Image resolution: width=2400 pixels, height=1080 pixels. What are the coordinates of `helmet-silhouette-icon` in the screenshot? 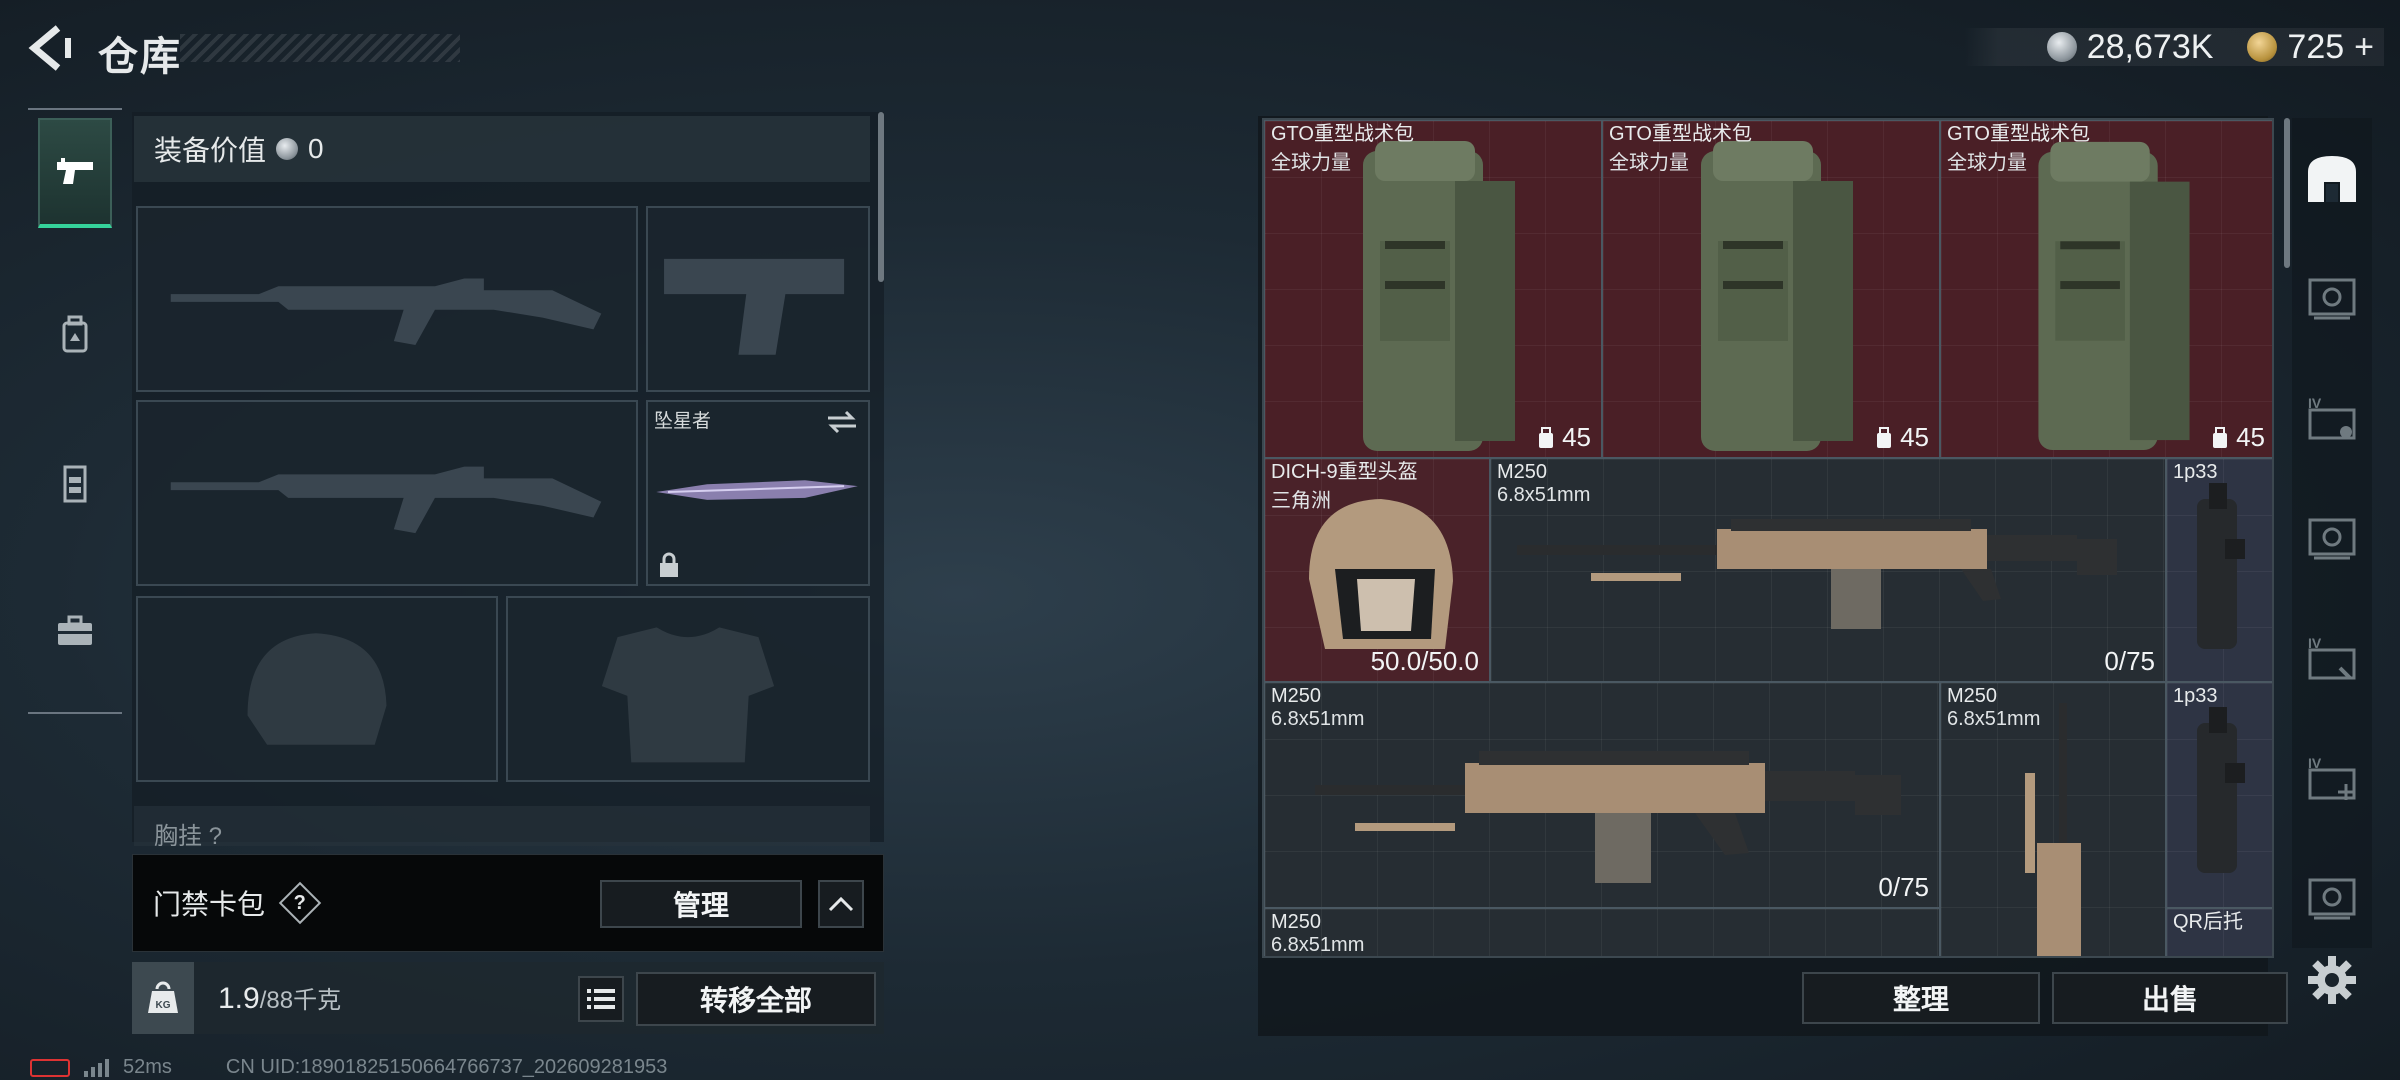 It's located at (317, 689).